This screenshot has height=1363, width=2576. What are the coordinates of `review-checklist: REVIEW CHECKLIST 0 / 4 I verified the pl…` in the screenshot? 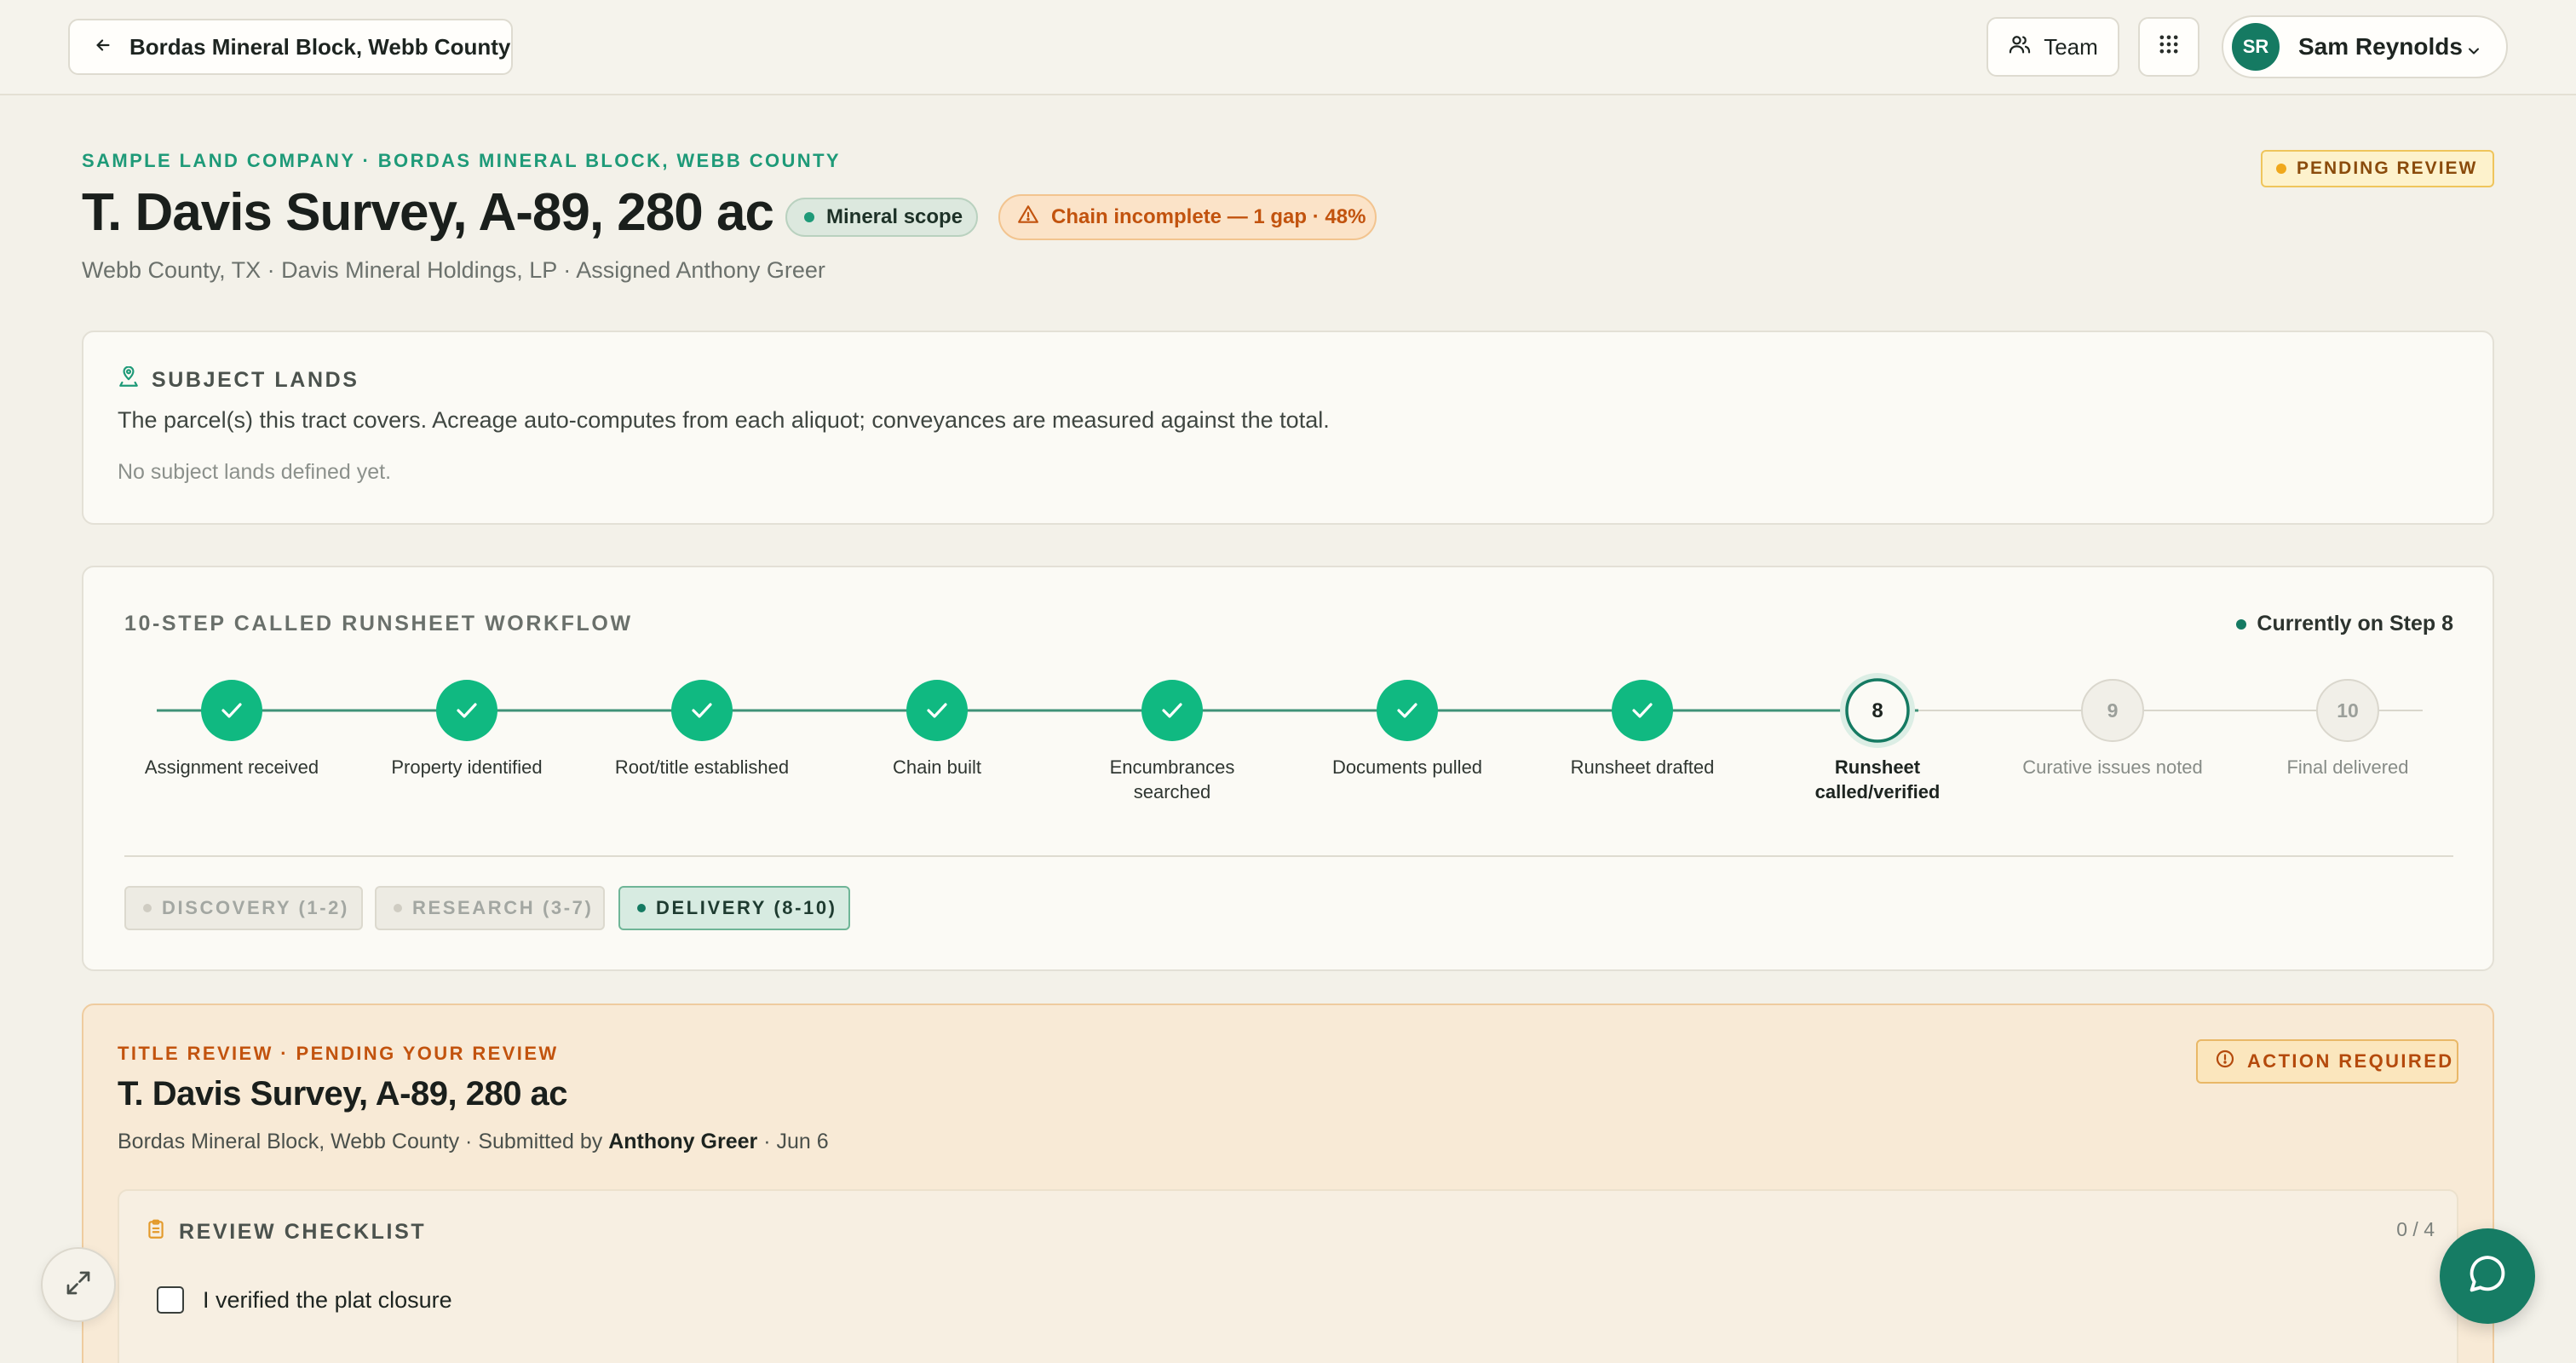 It's located at (1288, 1276).